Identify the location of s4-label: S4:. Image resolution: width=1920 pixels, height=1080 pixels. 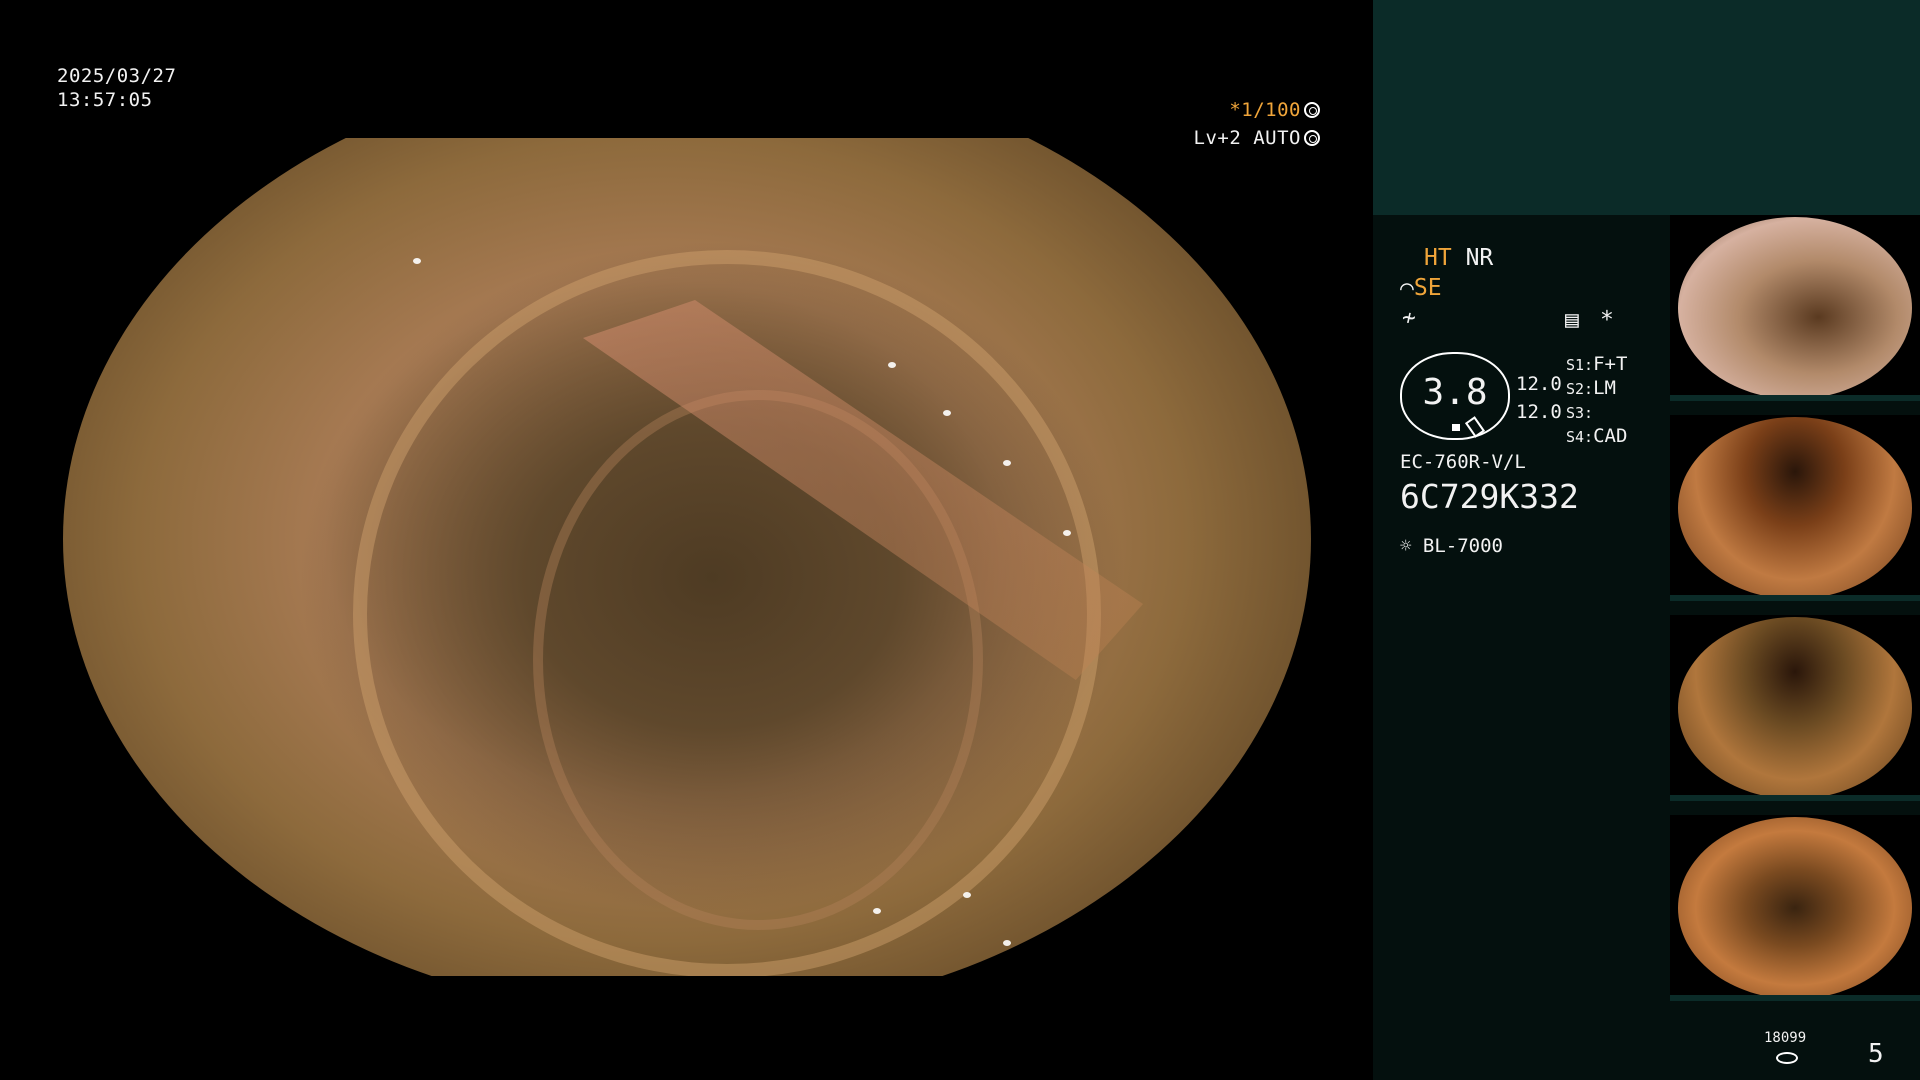
(1580, 437).